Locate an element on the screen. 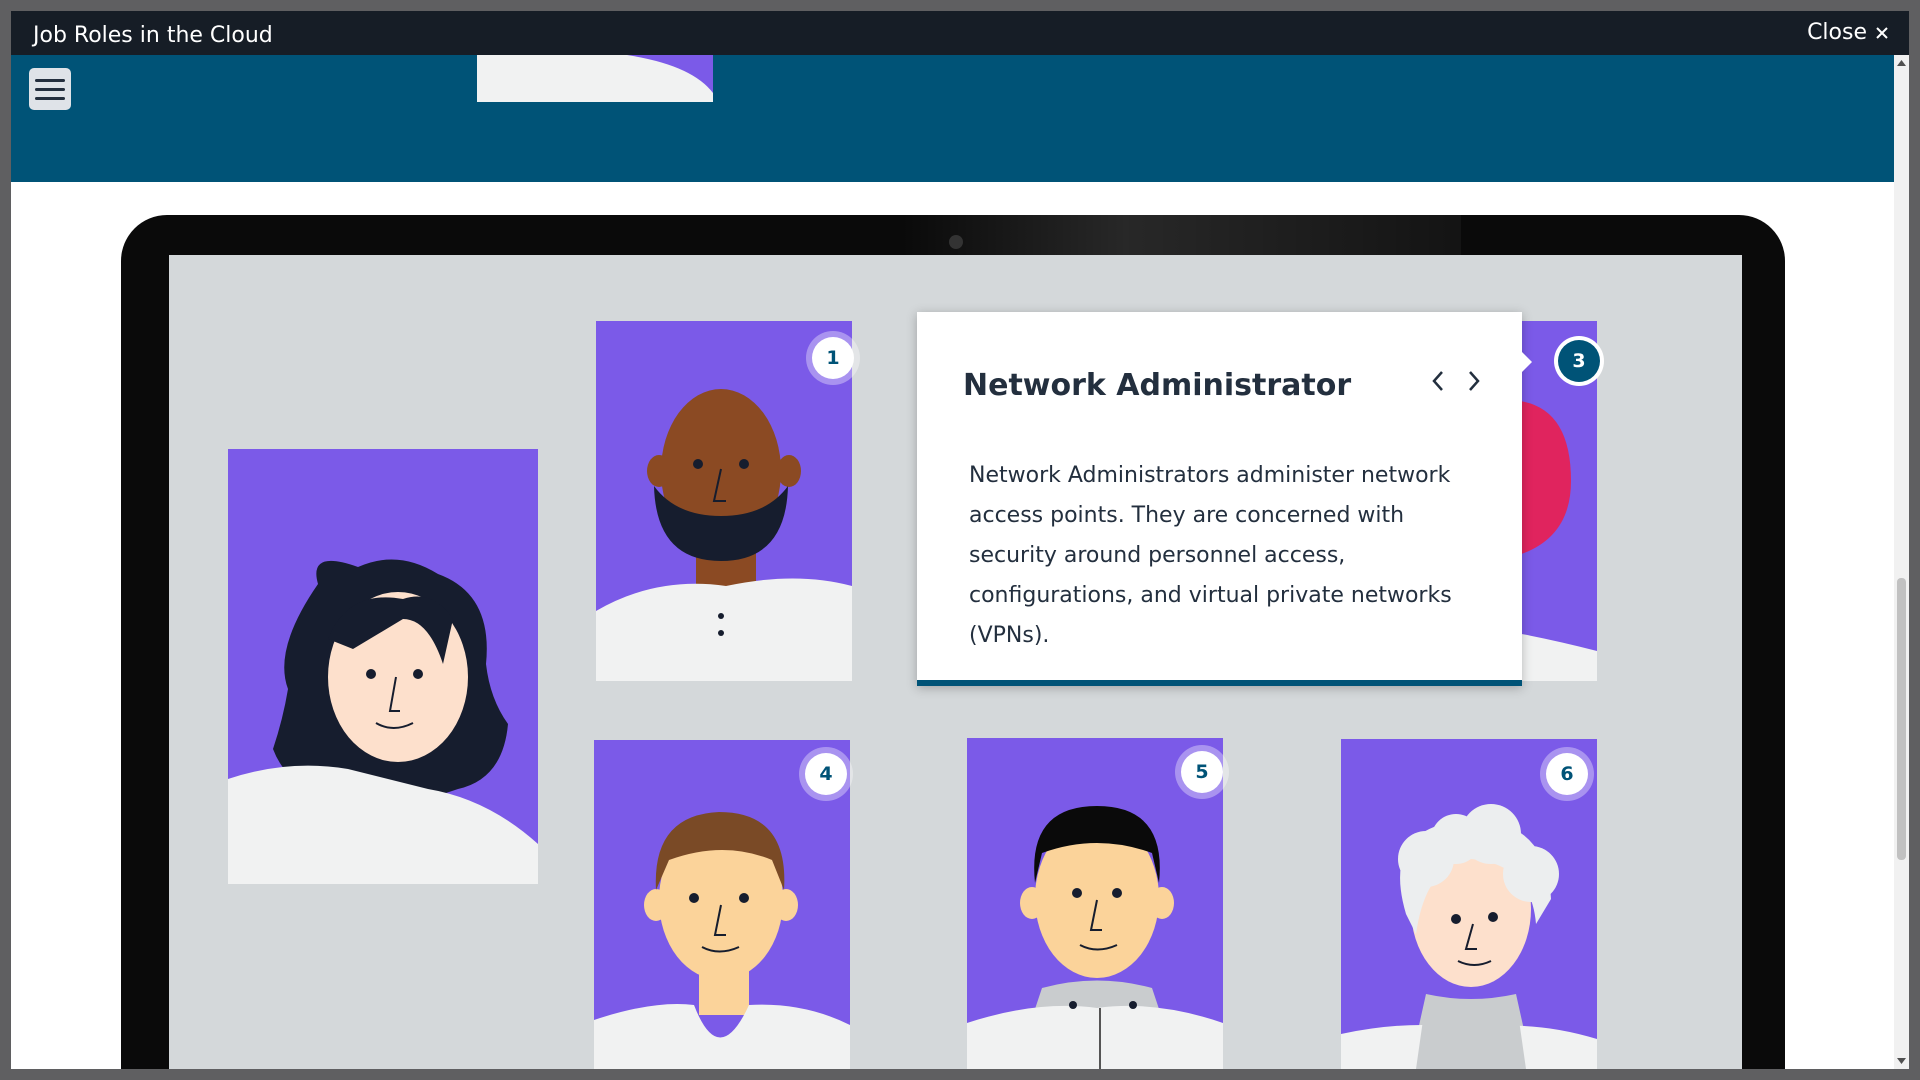 This screenshot has width=1920, height=1080. scroll-up-arrow-icon is located at coordinates (1901, 63).